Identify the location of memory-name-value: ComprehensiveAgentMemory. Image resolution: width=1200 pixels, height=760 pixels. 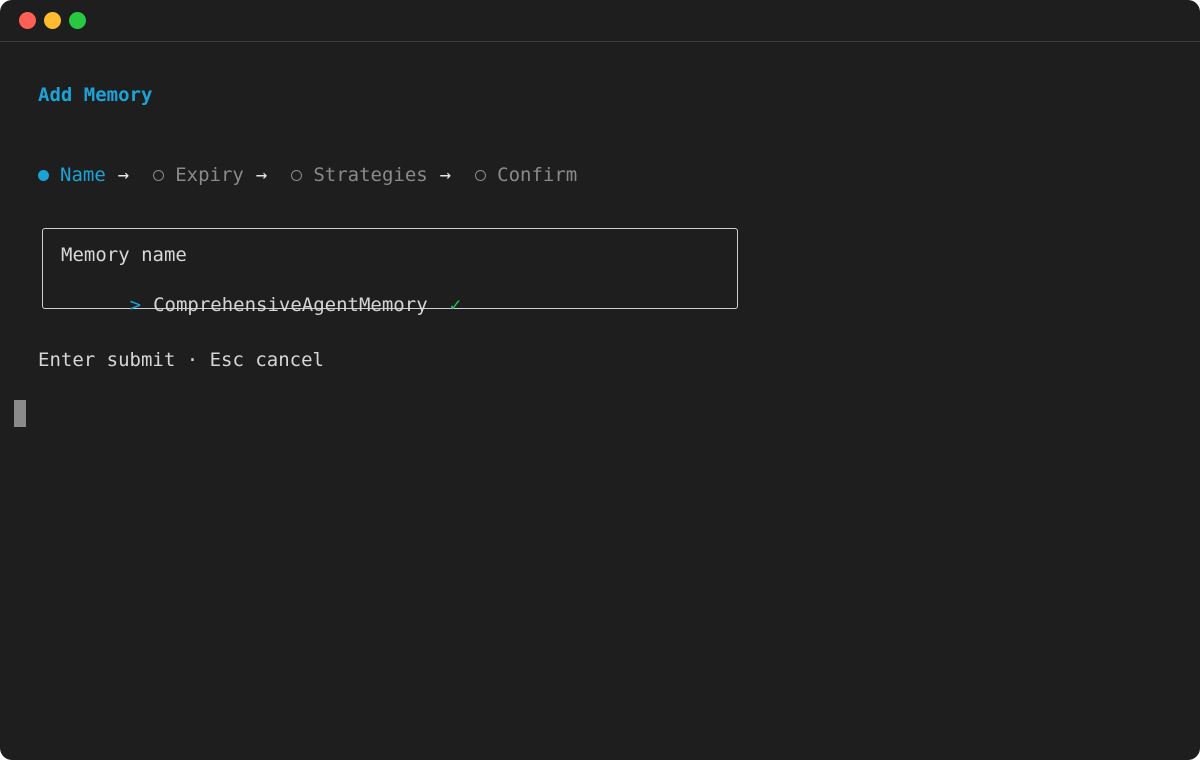
(290, 305).